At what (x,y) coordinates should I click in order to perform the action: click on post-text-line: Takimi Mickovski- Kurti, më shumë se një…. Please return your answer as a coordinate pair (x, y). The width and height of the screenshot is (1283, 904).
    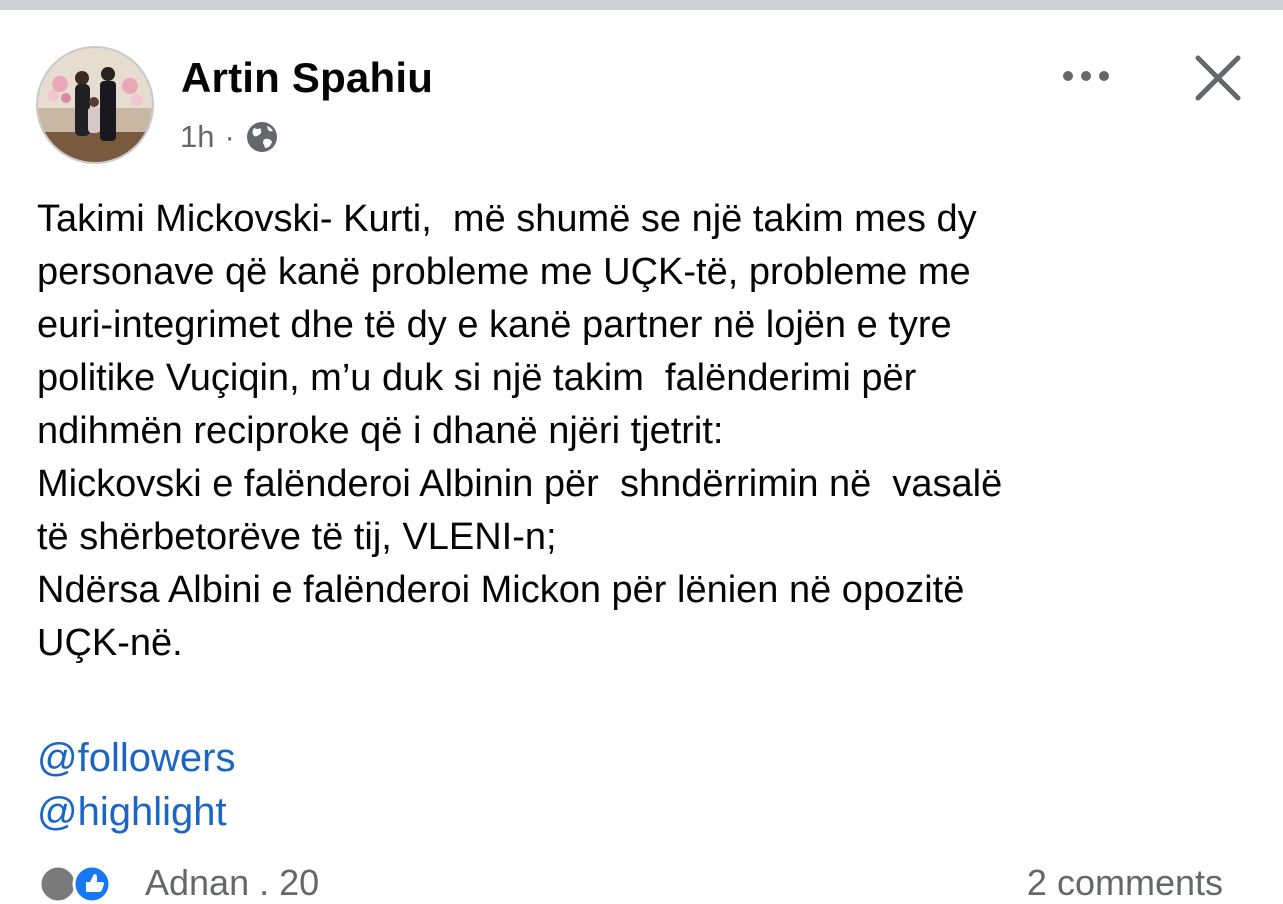
    Looking at the image, I should click on (507, 219).